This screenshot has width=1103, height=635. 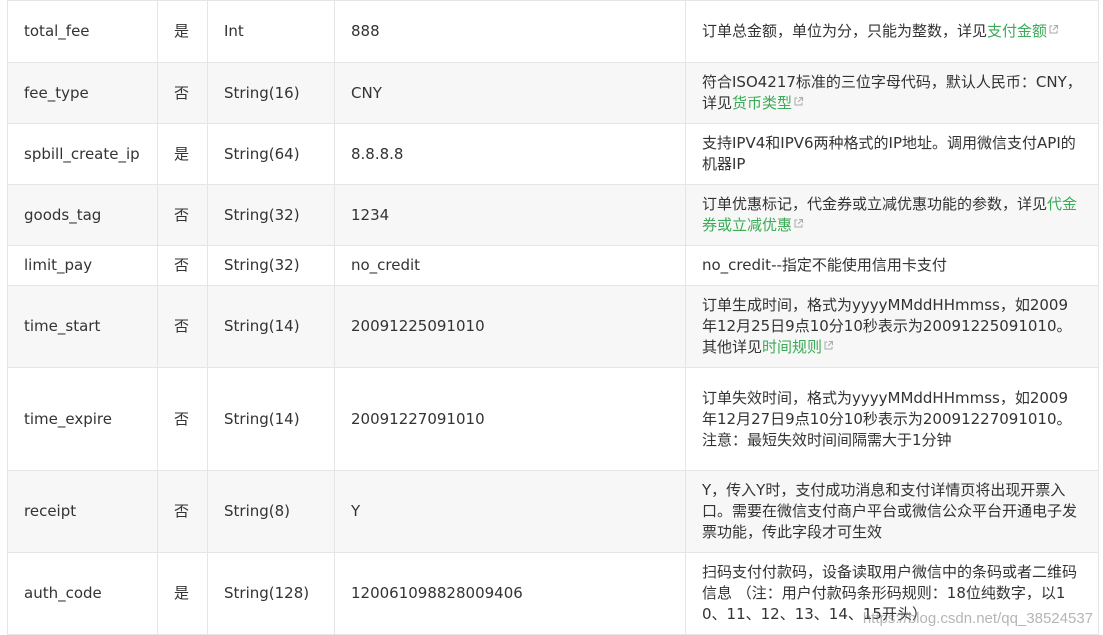 I want to click on description-text: 订单总金额，单位为分，只能为整数，详见, so click(x=845, y=31).